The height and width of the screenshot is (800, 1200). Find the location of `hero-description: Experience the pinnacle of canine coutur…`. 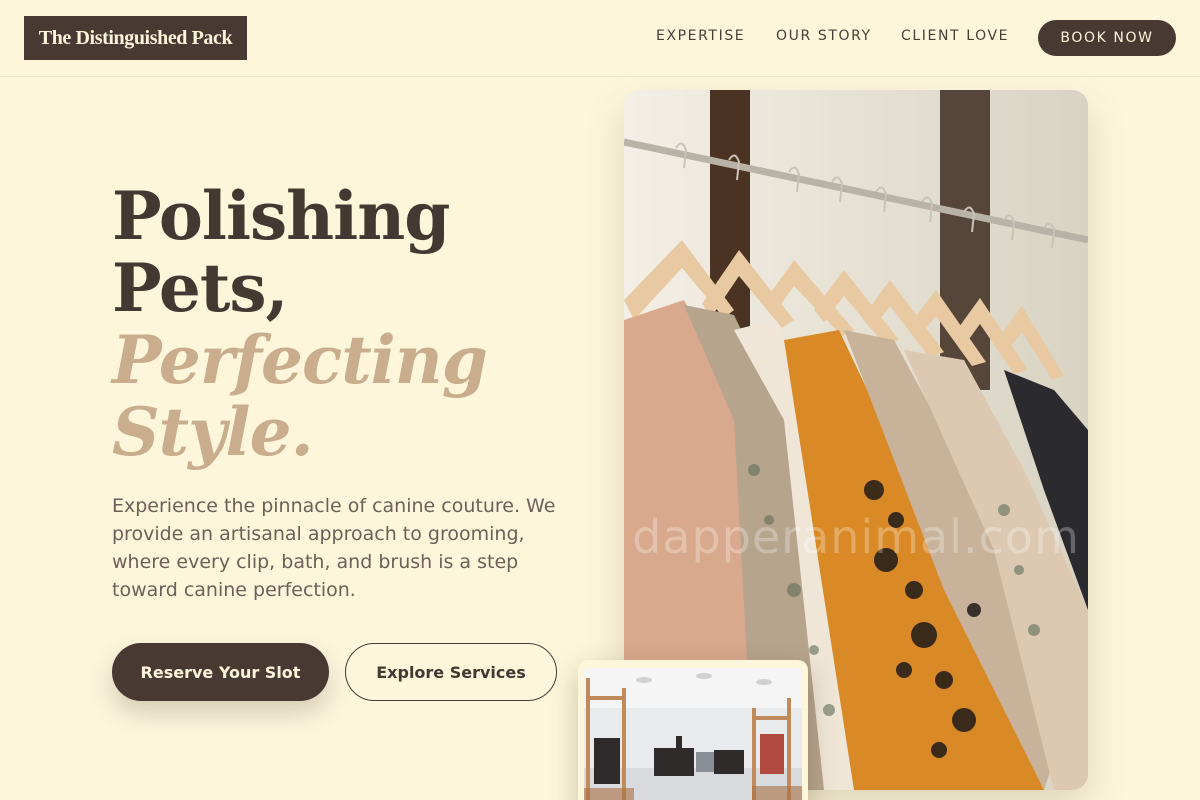

hero-description: Experience the pinnacle of canine coutur… is located at coordinates (334, 548).